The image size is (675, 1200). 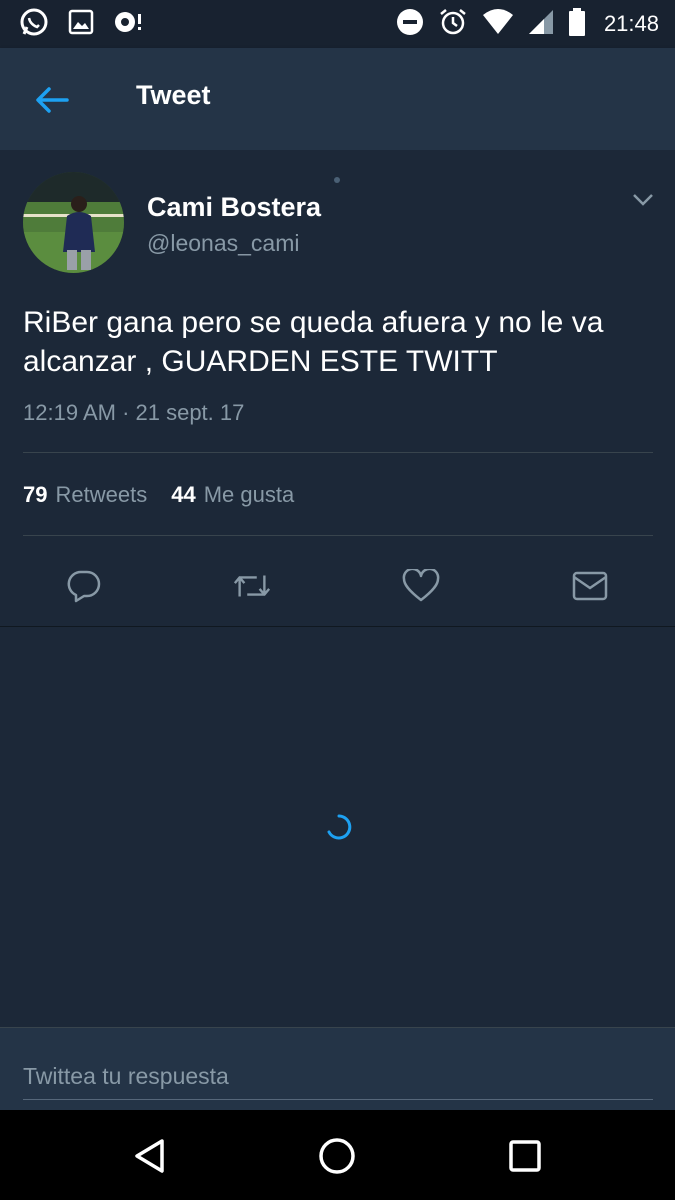 I want to click on signal-icon, so click(x=541, y=24).